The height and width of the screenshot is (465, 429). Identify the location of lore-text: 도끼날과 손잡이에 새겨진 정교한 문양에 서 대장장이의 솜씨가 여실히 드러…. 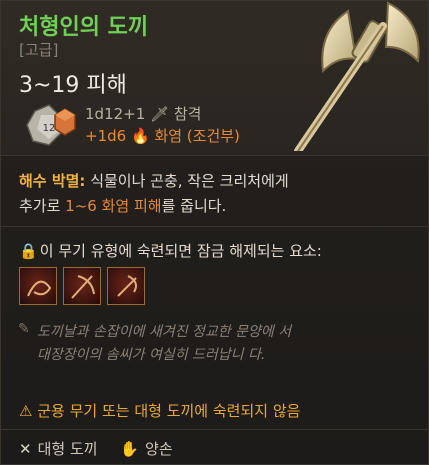
(164, 343).